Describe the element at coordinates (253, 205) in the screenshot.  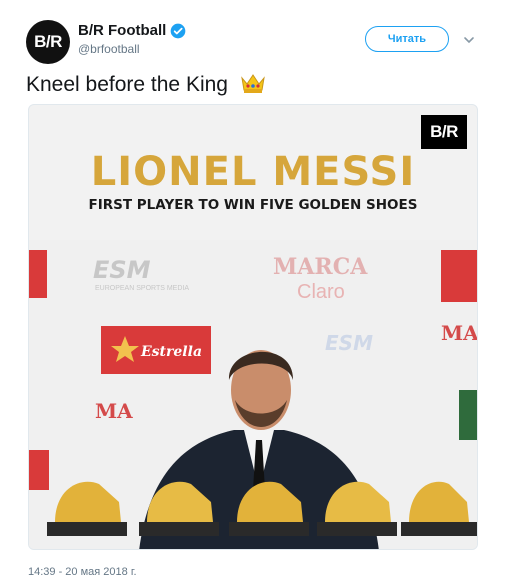
I see `media-subheadline: FIRST PLAYER TO WIN FIVE GOLDEN SHOES` at that location.